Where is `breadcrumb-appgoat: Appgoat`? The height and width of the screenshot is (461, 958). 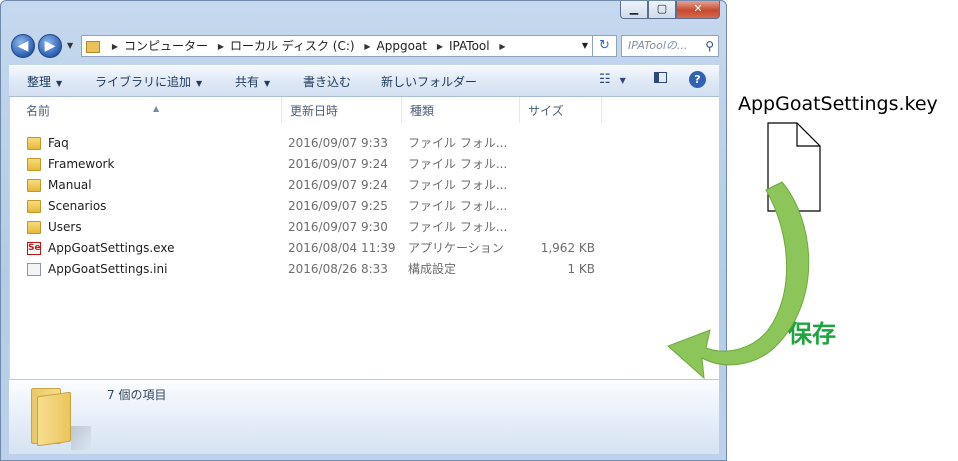
breadcrumb-appgoat: Appgoat is located at coordinates (402, 46).